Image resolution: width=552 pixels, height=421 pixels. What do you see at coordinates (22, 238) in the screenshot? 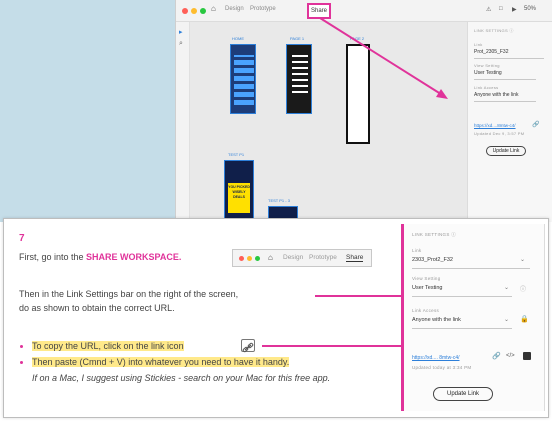
I see `step-number: 7` at bounding box center [22, 238].